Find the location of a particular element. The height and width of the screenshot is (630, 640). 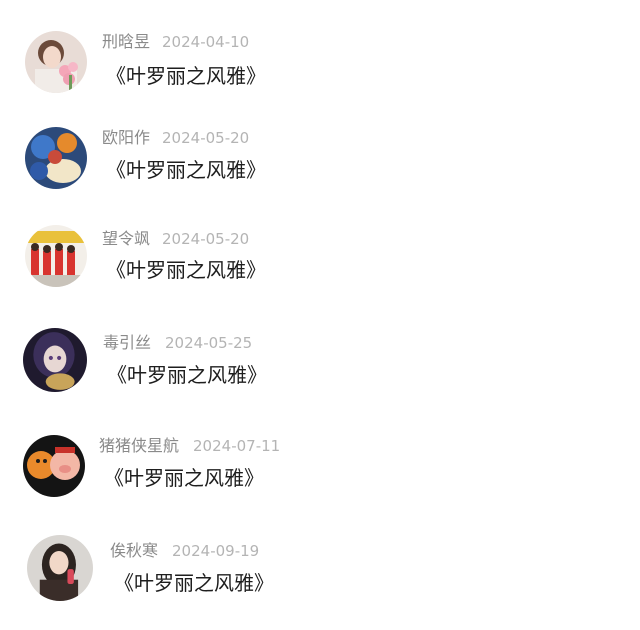

comment-meta: 毒引丝 2024-05-25 is located at coordinates (177, 343).